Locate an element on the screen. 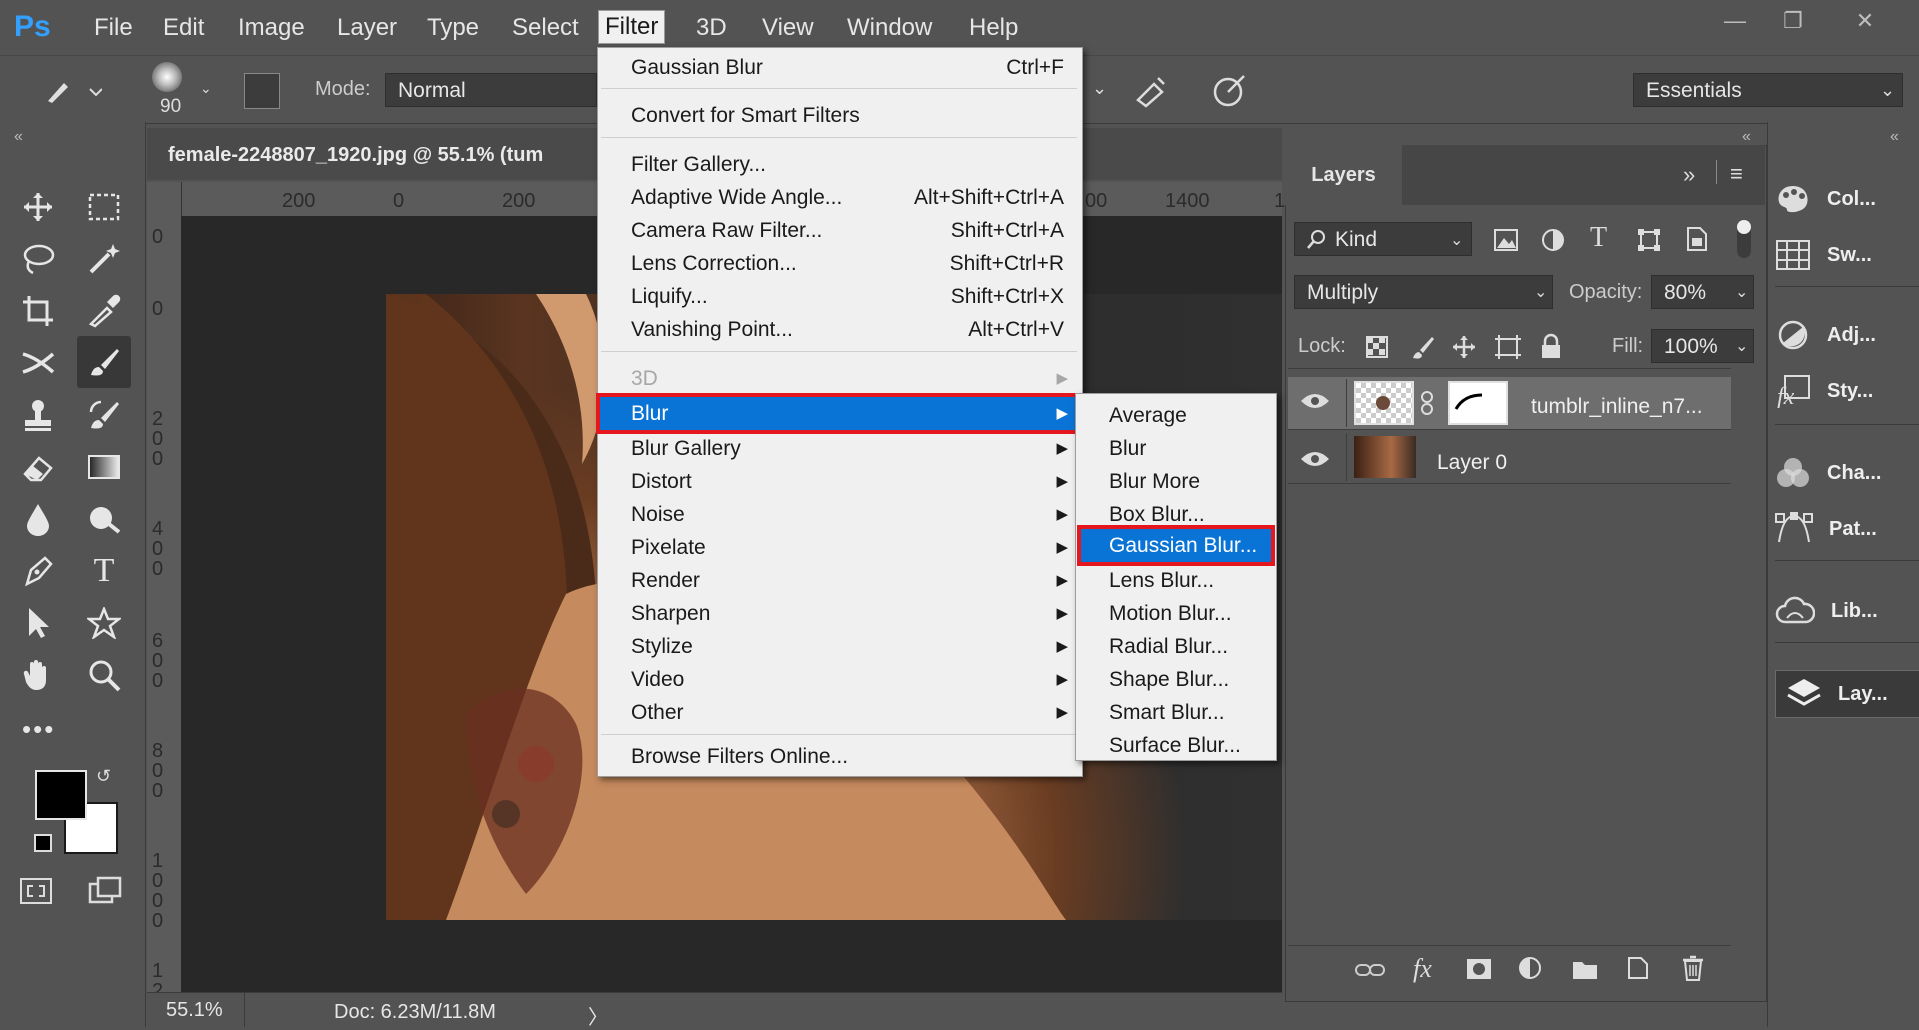 Image resolution: width=1919 pixels, height=1030 pixels. lock-artboard-icon is located at coordinates (1508, 347).